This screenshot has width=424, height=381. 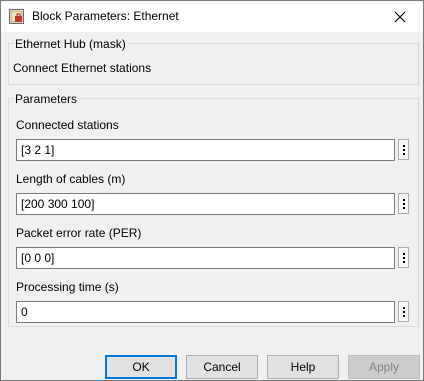 I want to click on connected-stations-more-button, so click(x=403, y=149).